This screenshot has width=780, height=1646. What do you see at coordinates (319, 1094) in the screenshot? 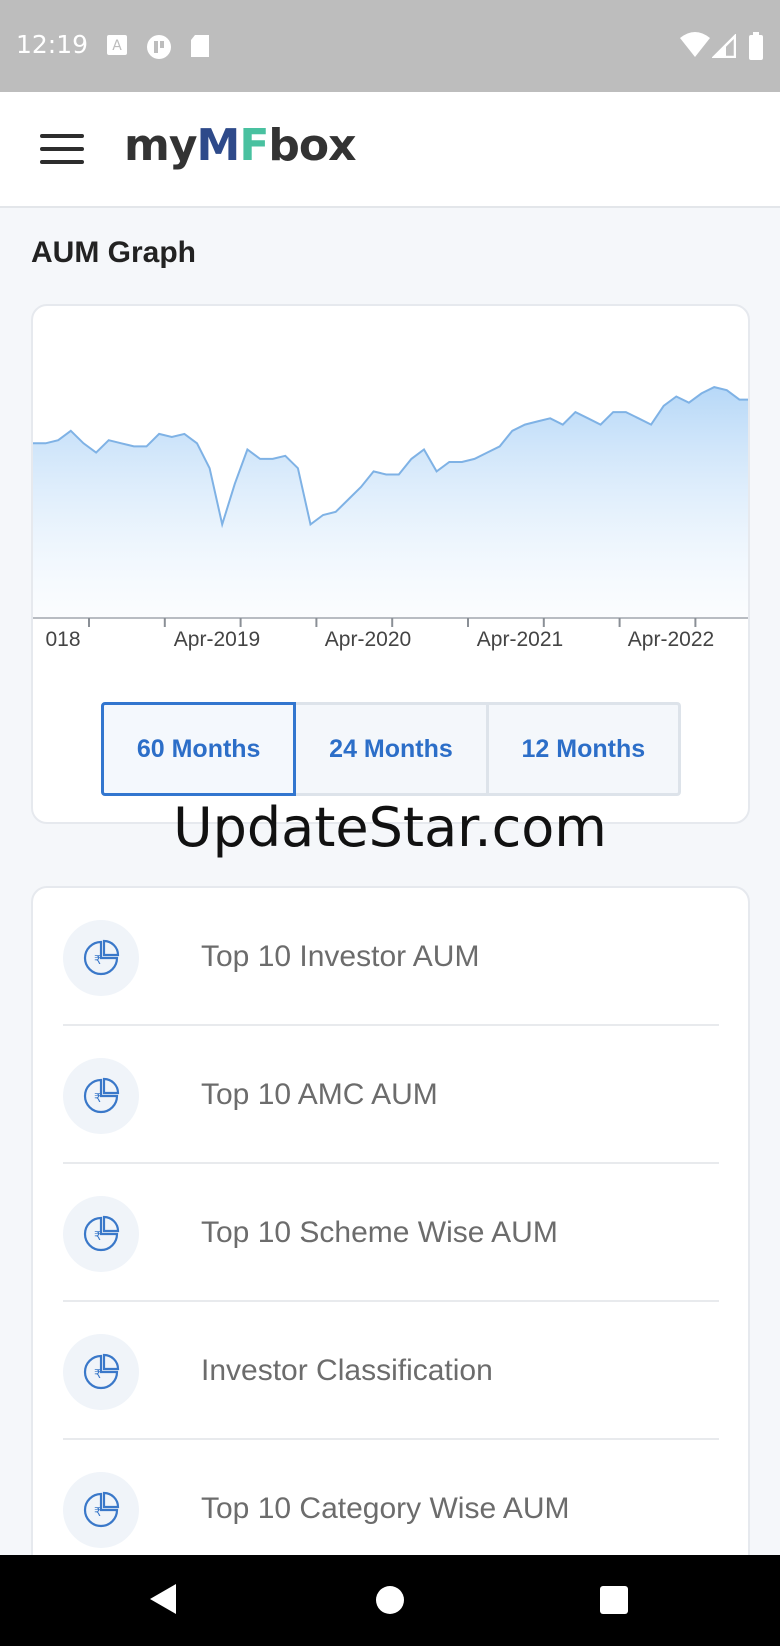
I see `list-item-label: Top 10 AMC AUM` at bounding box center [319, 1094].